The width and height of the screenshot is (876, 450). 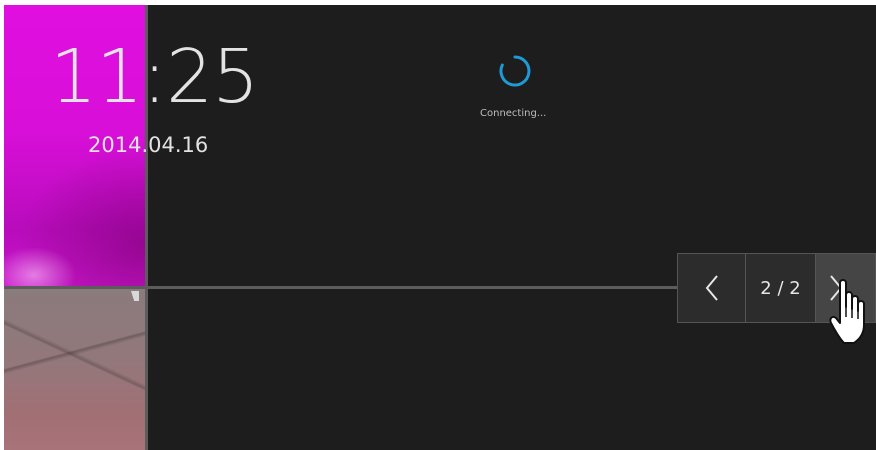 What do you see at coordinates (135, 296) in the screenshot?
I see `camera-corner-marker` at bounding box center [135, 296].